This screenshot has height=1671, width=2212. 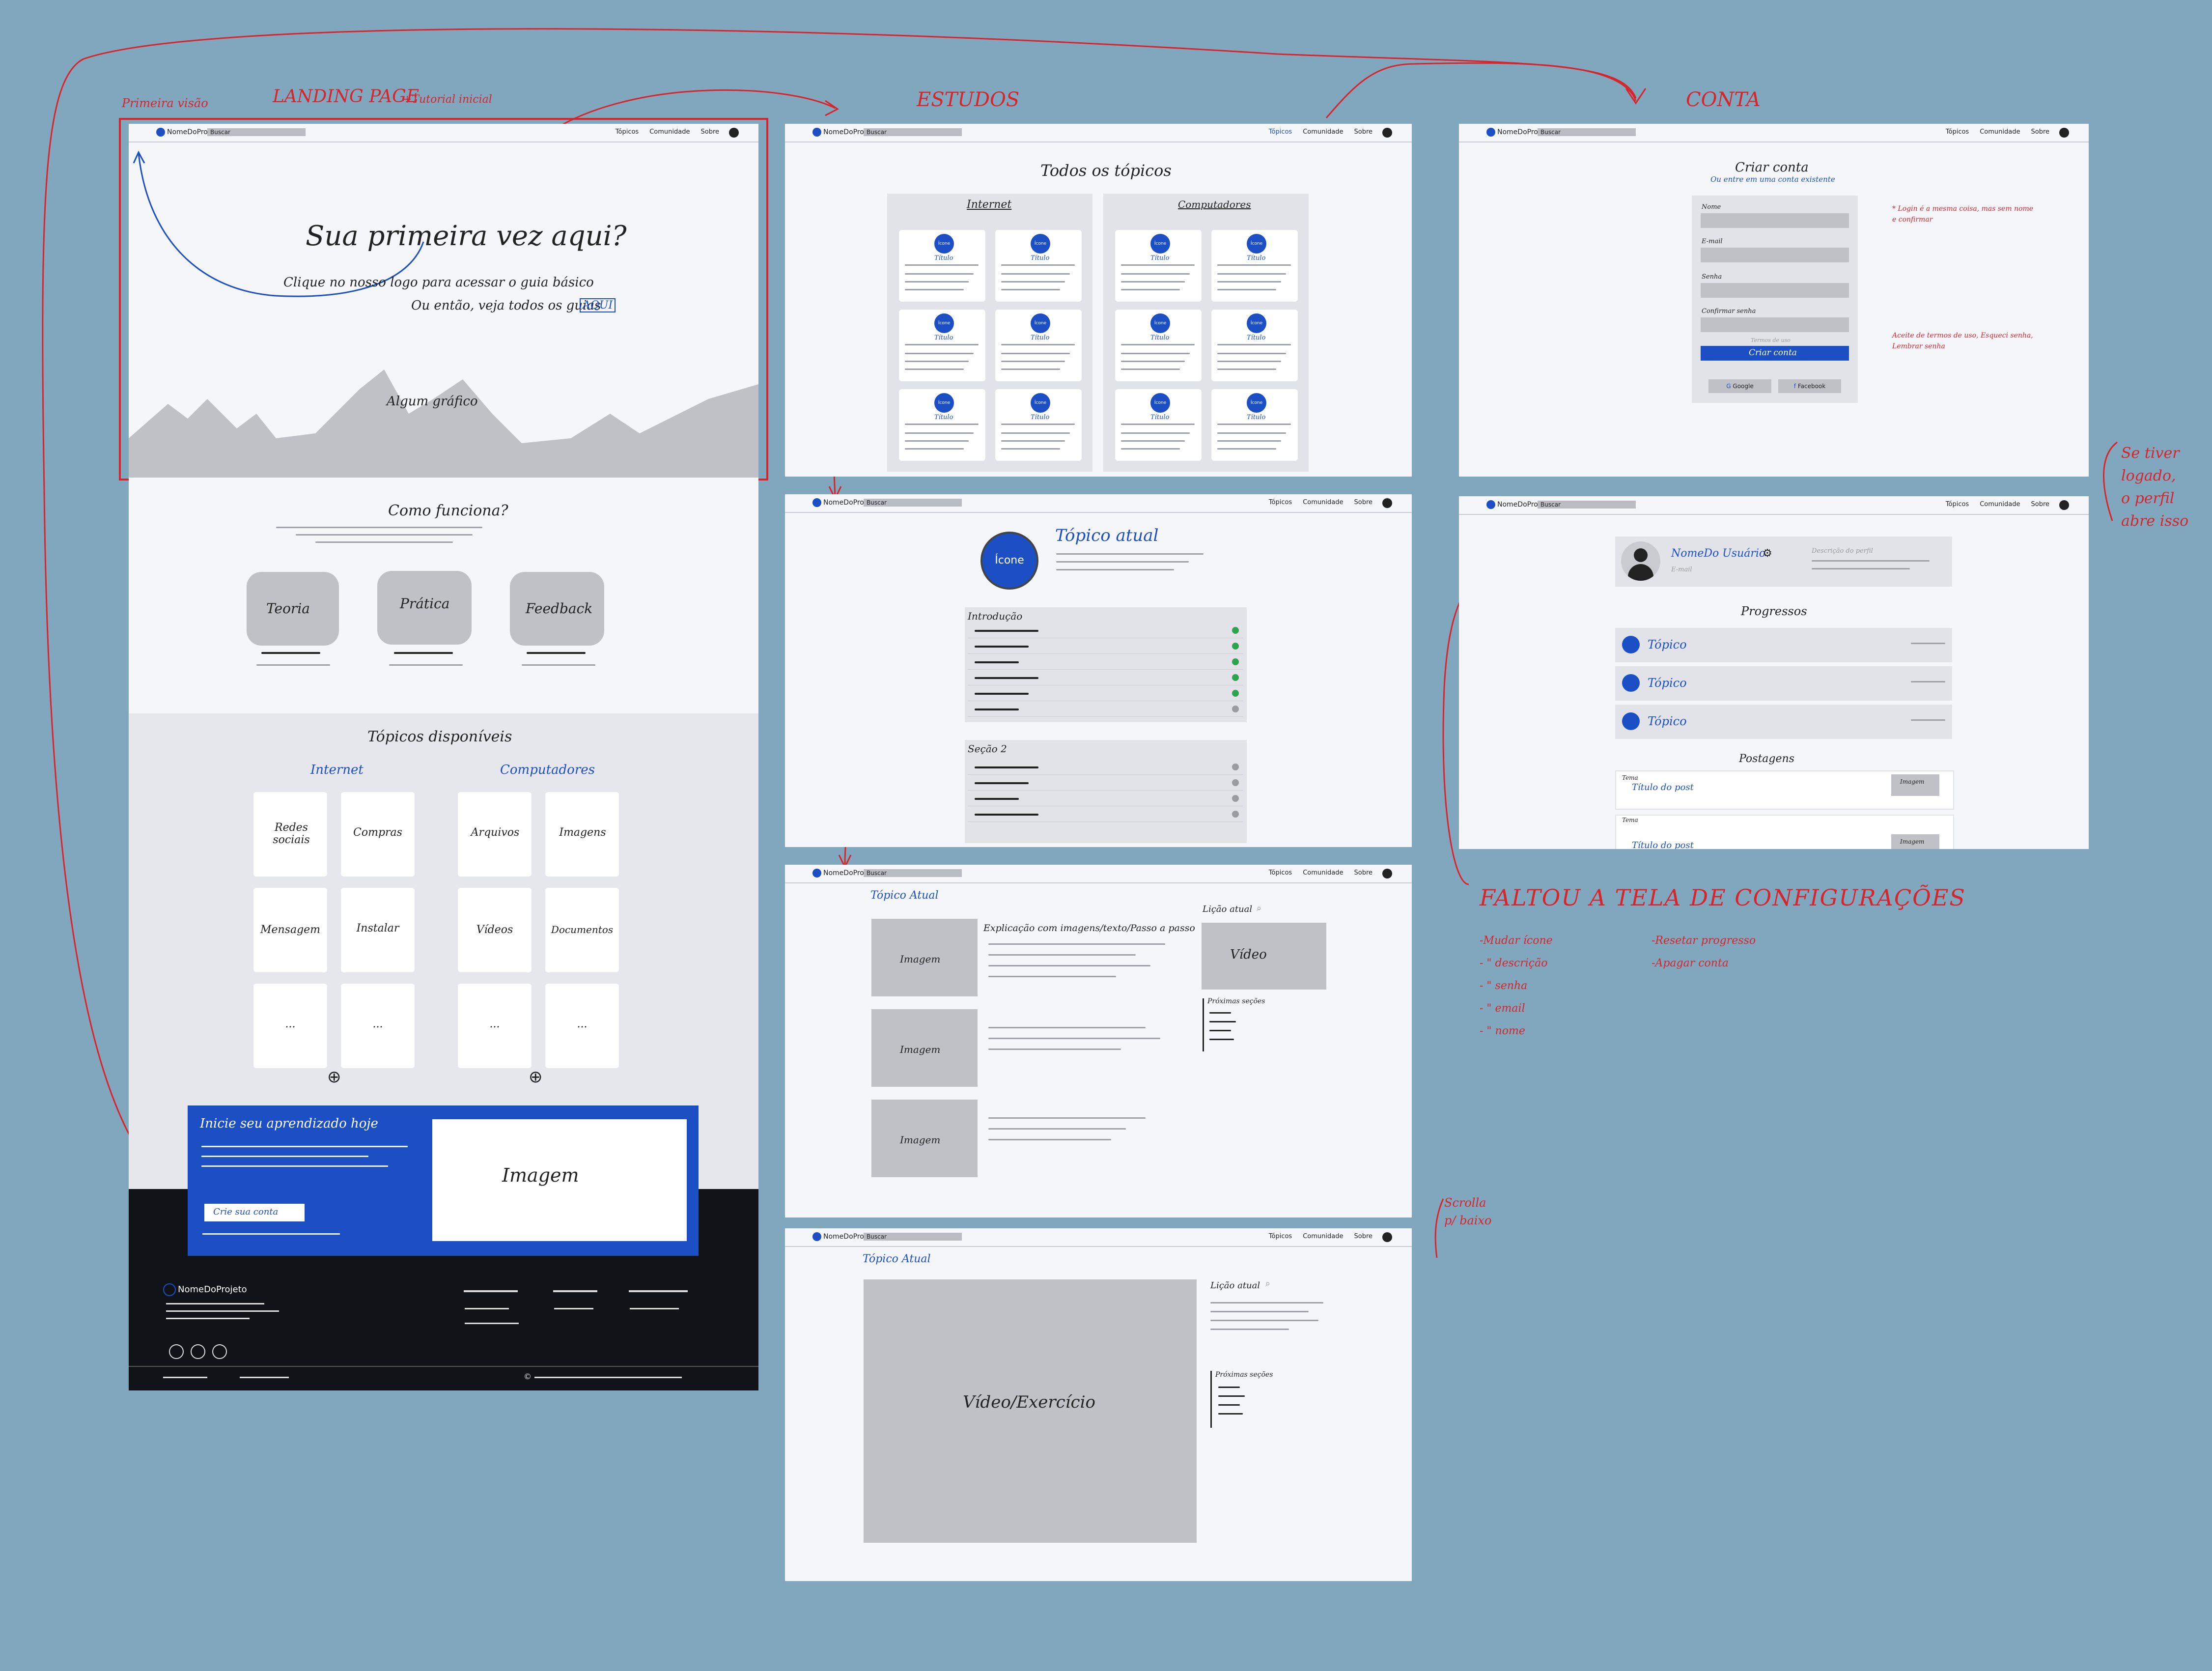 What do you see at coordinates (1773, 353) in the screenshot?
I see `criar-button-label: Criar conta` at bounding box center [1773, 353].